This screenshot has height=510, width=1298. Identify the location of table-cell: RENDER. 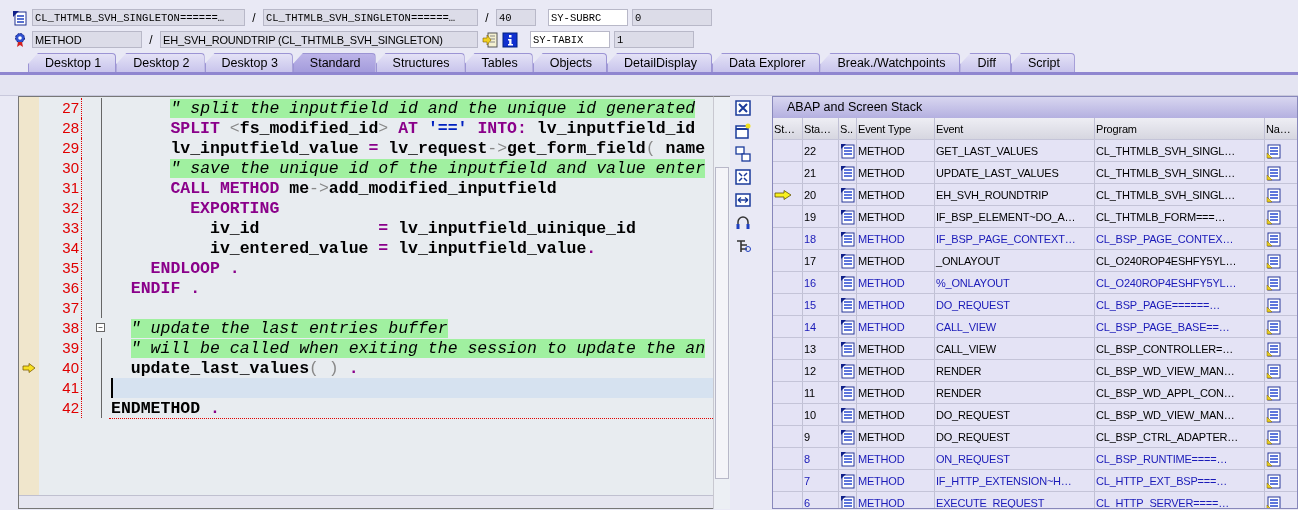
(1015, 392).